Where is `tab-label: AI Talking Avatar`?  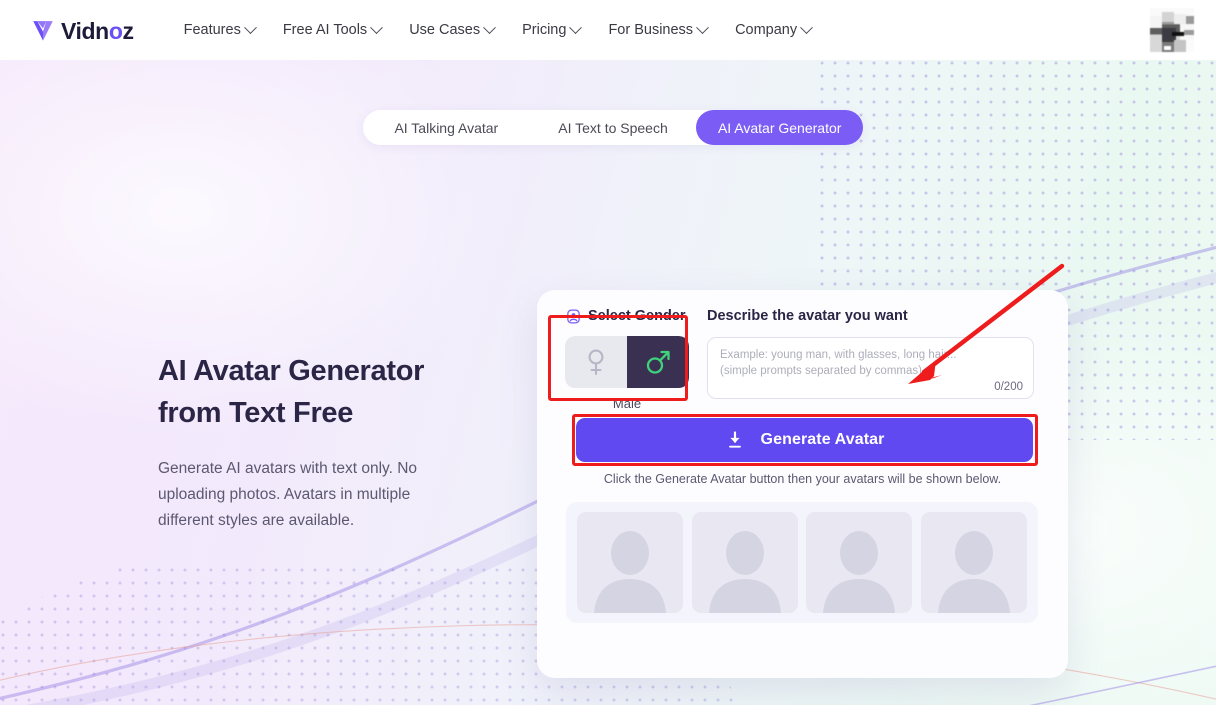
tab-label: AI Talking Avatar is located at coordinates (446, 127).